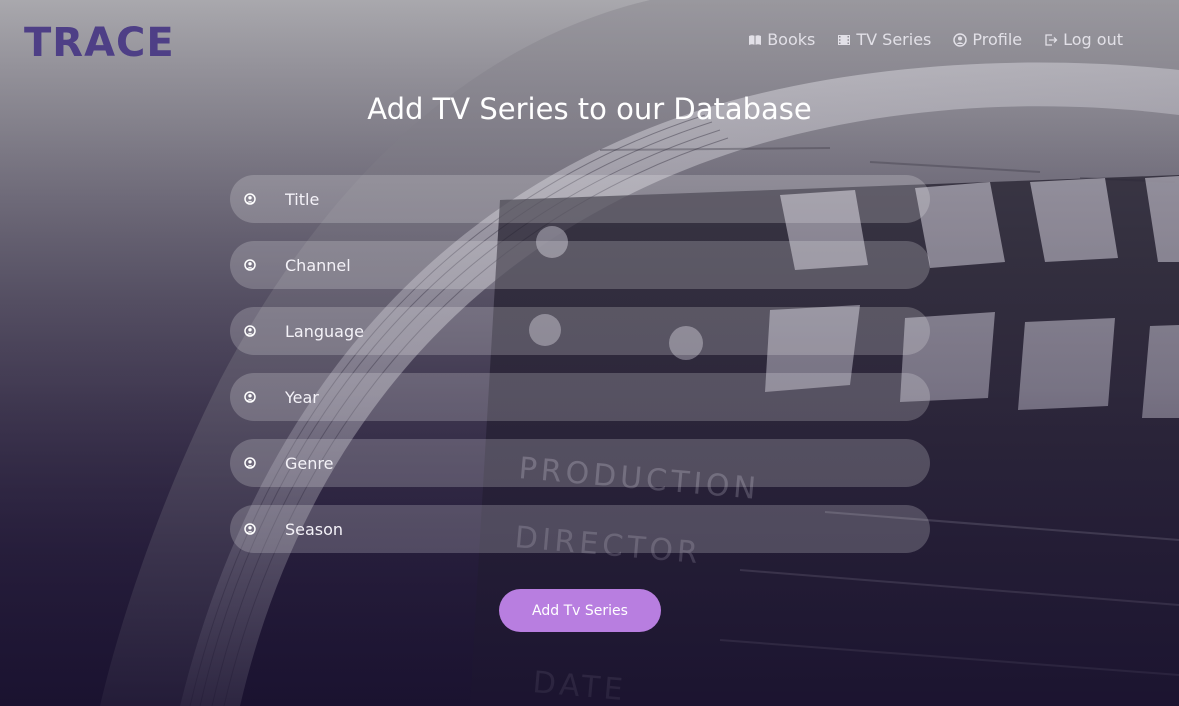 Image resolution: width=1179 pixels, height=706 pixels. I want to click on user-icon, so click(960, 39).